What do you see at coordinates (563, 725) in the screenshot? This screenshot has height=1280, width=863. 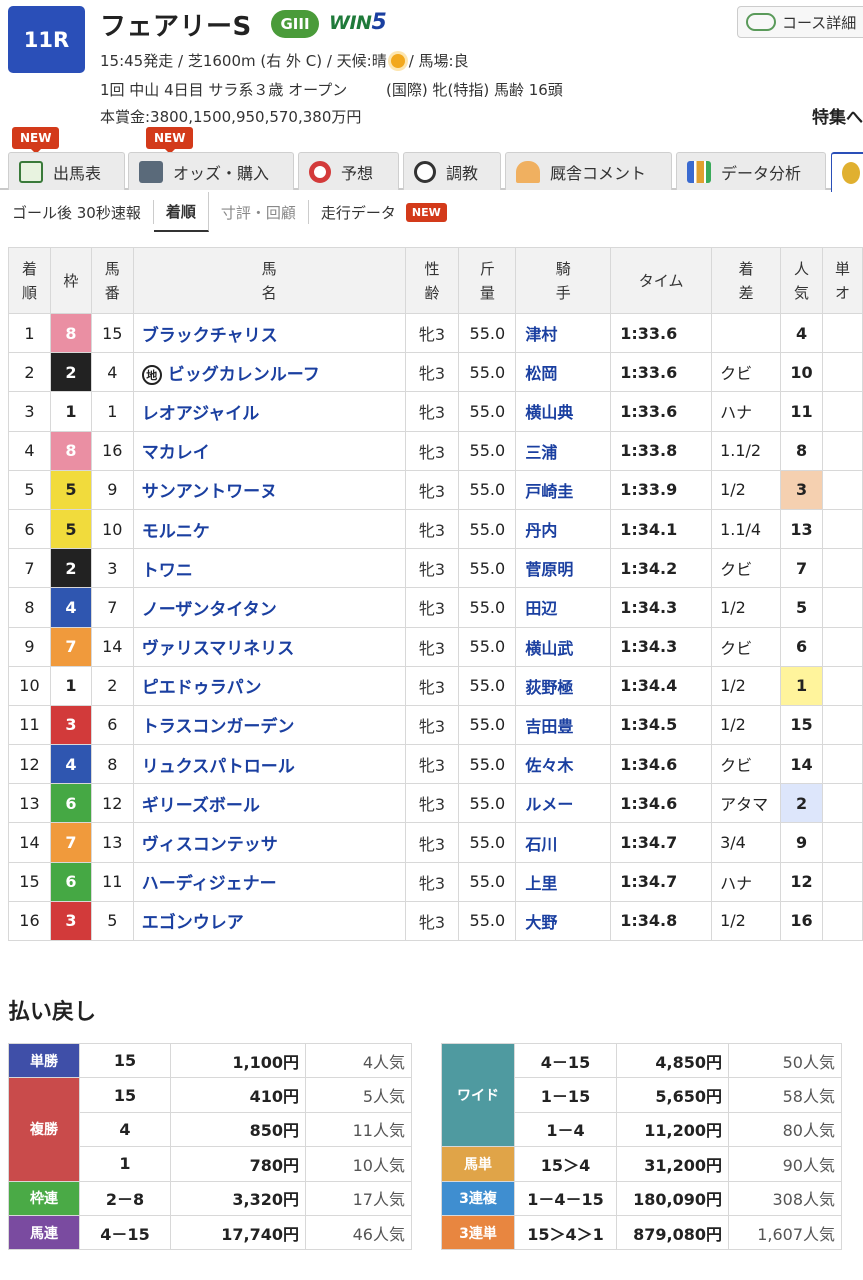 I see `jockey-link: 吉田豊` at bounding box center [563, 725].